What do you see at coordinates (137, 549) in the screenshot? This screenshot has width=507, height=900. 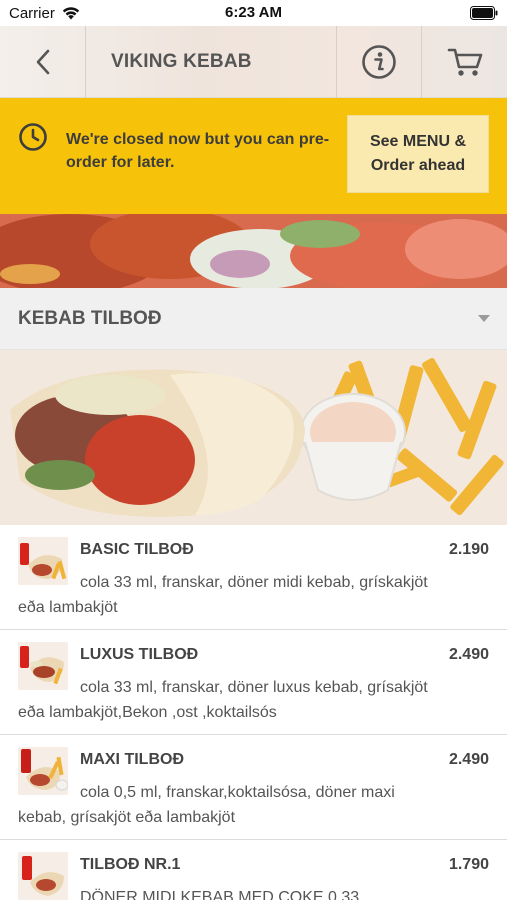 I see `menu-item-name: BASIC TILBOÐ` at bounding box center [137, 549].